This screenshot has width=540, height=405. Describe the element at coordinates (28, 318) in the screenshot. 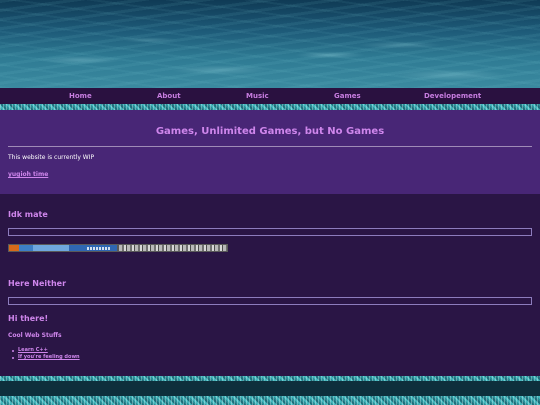

I see `section-title-hi-there: Hi there!` at that location.